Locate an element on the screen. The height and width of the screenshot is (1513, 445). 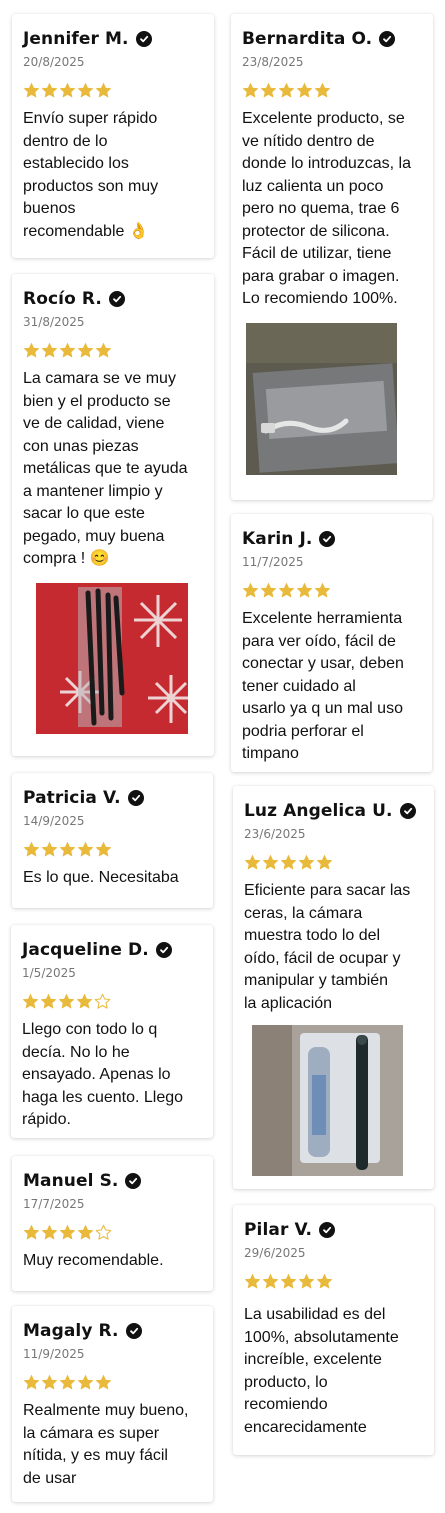
reviewer-name: Pilar V. is located at coordinates (278, 1230).